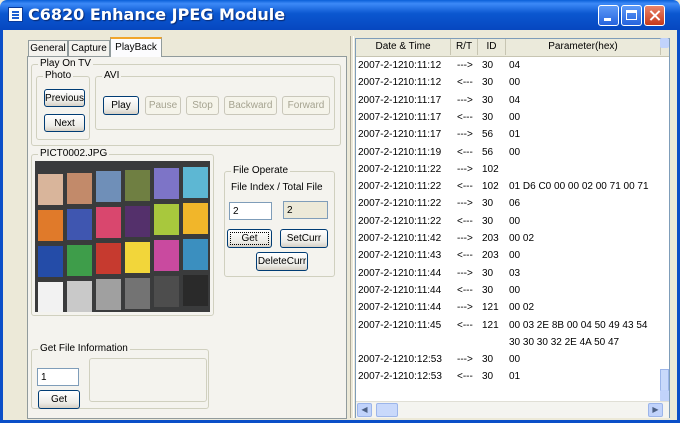 The height and width of the screenshot is (423, 680). I want to click on log-cell-time: 10:12:53, so click(422, 377).